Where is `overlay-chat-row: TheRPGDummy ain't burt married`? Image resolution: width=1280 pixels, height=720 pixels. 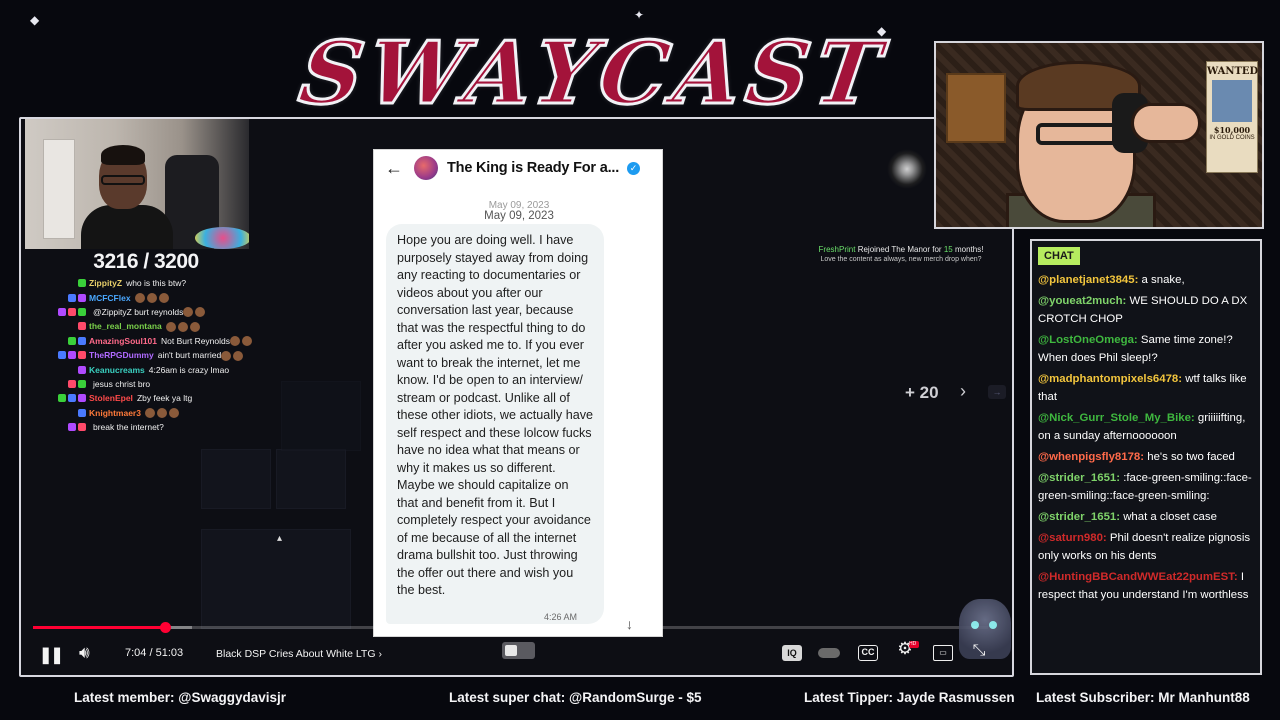 overlay-chat-row: TheRPGDummy ain't burt married is located at coordinates (151, 355).